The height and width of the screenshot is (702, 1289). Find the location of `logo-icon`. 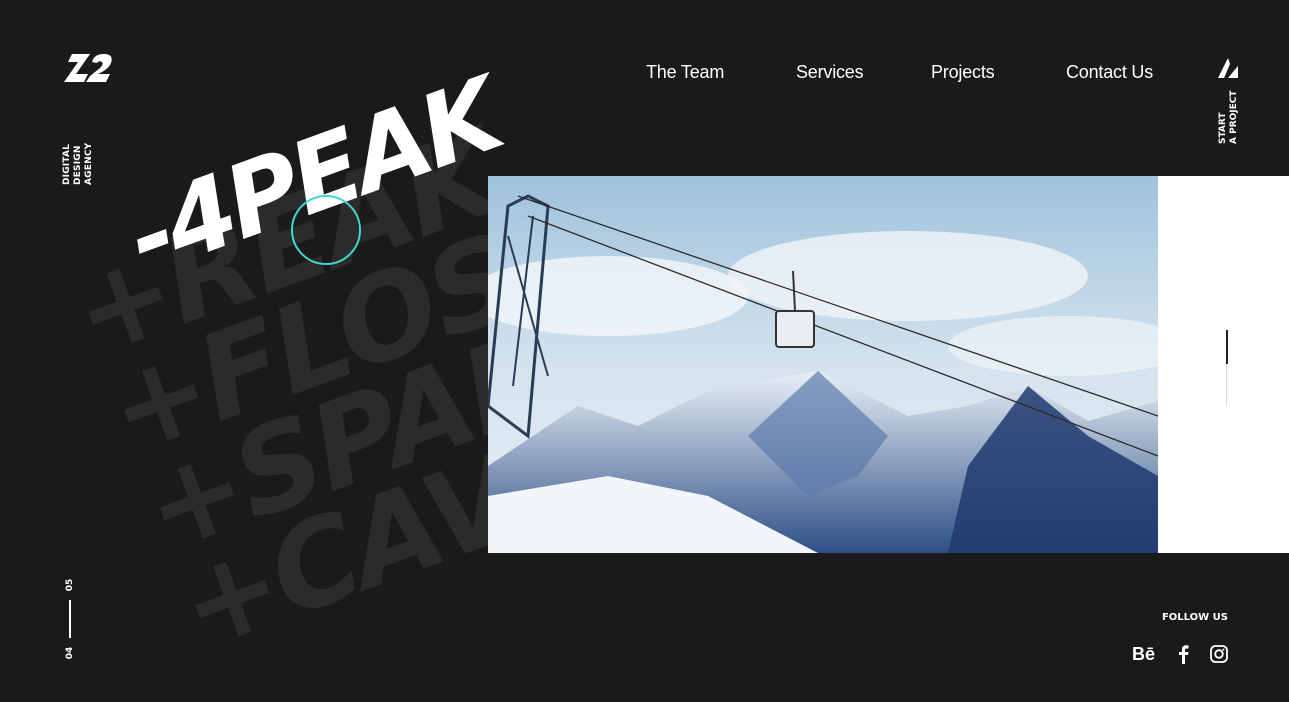

logo-icon is located at coordinates (89, 68).